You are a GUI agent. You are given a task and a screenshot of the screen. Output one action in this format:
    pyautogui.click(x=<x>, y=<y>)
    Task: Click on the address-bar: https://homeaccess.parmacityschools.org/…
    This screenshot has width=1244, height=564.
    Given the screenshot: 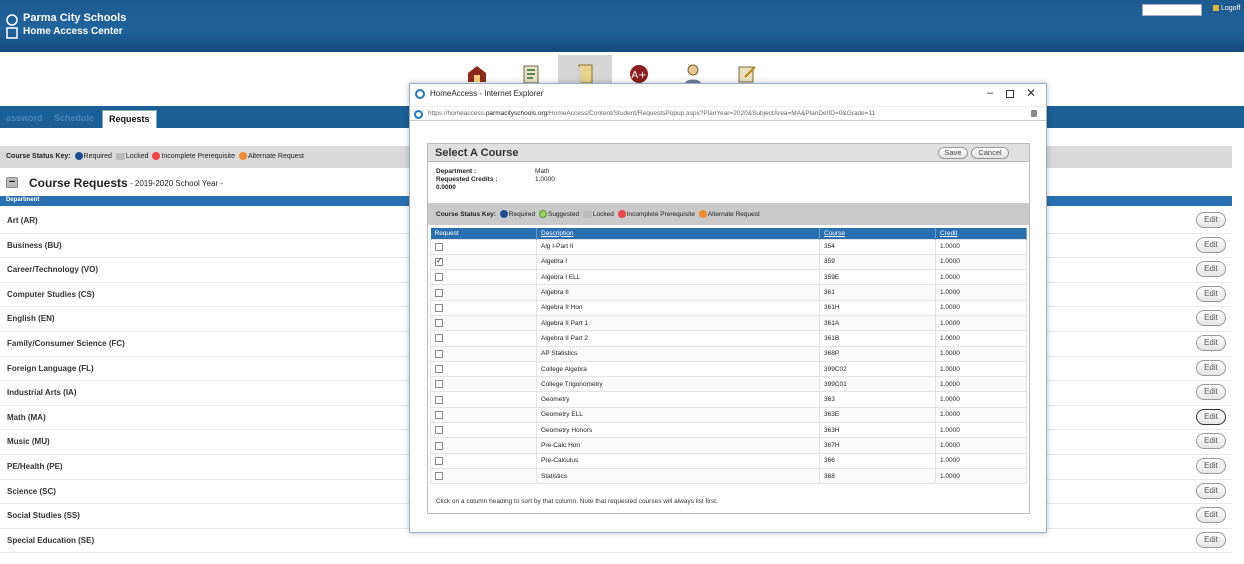 What is the action you would take?
    pyautogui.click(x=728, y=113)
    